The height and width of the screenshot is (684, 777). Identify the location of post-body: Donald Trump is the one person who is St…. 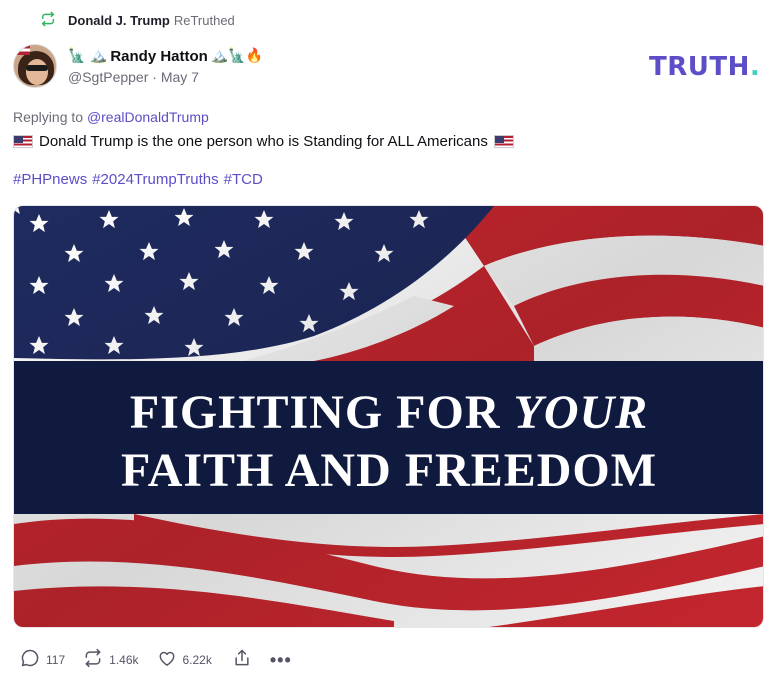
(263, 141).